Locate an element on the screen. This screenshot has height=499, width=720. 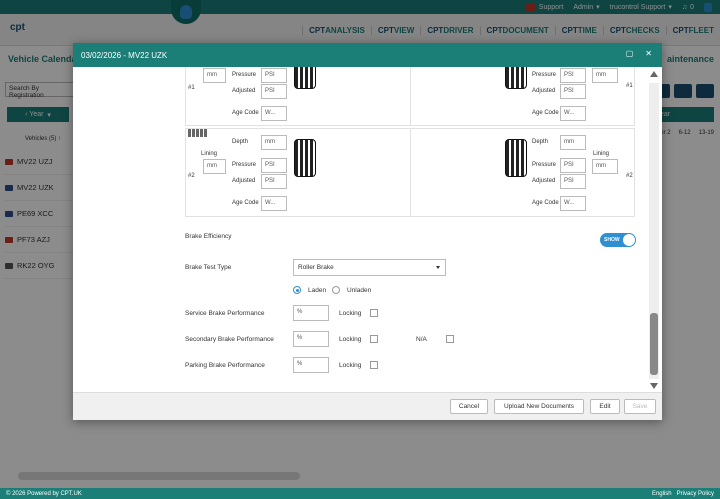
caret-down-icon is located at coordinates (438, 267).